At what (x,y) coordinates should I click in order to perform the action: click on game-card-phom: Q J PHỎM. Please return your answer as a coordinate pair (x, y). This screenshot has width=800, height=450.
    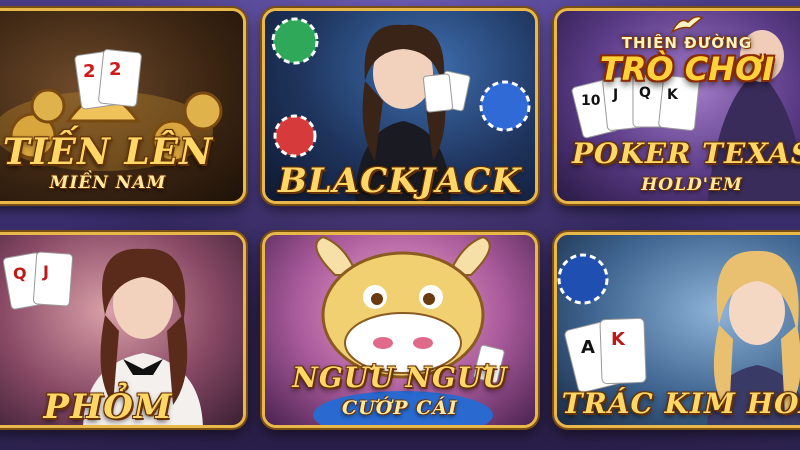
    Looking at the image, I should click on (123, 330).